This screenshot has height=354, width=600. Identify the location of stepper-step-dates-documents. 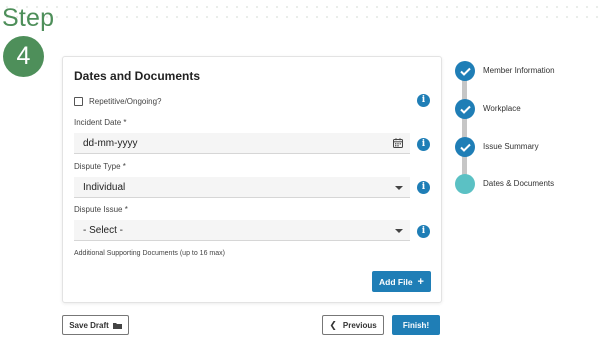
(465, 184).